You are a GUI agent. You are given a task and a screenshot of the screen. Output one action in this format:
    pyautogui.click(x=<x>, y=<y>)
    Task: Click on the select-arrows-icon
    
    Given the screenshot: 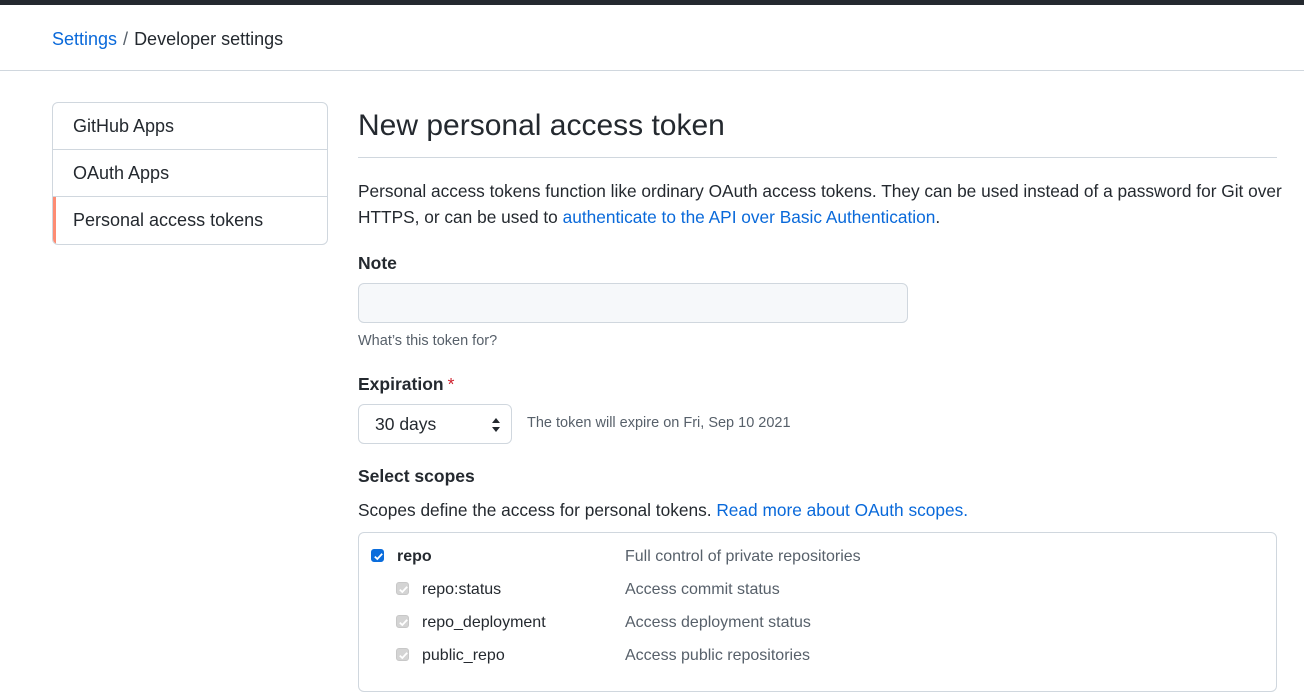 What is the action you would take?
    pyautogui.click(x=496, y=425)
    